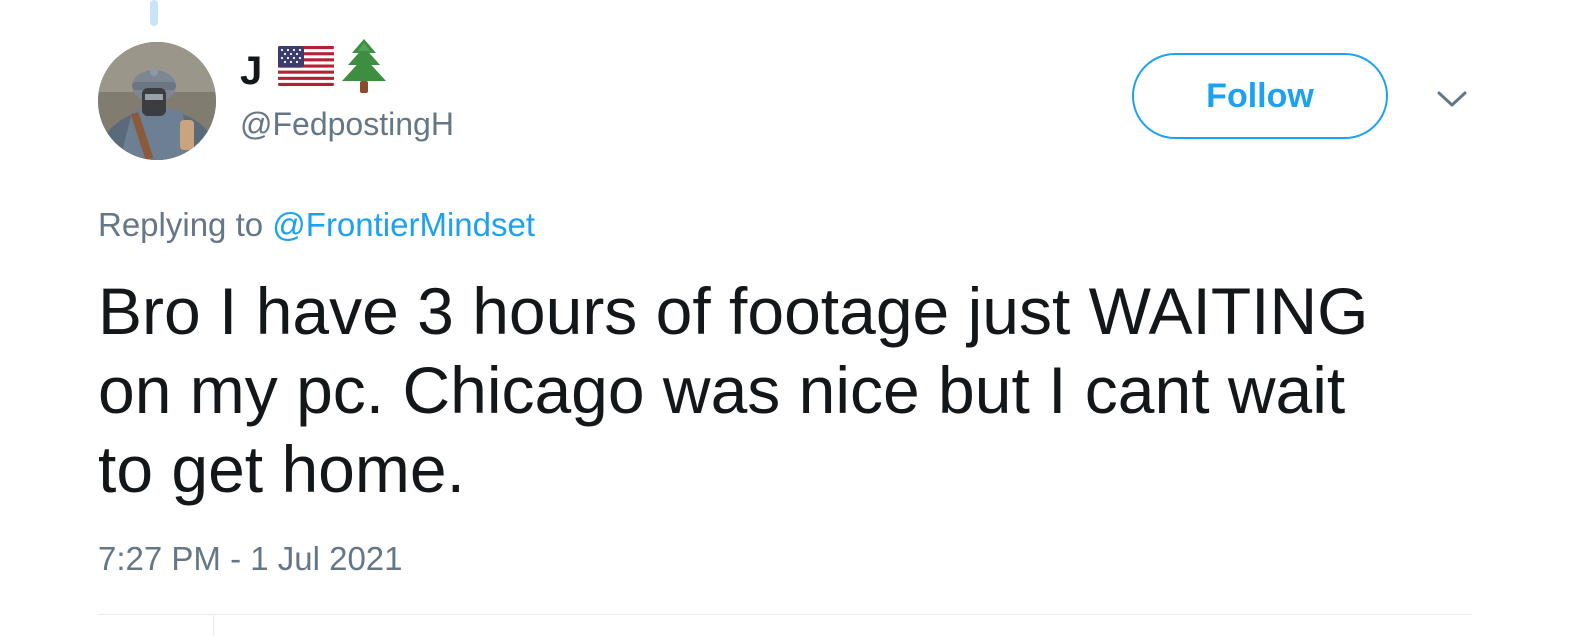 The width and height of the screenshot is (1596, 636). I want to click on chevron-down-icon, so click(1452, 99).